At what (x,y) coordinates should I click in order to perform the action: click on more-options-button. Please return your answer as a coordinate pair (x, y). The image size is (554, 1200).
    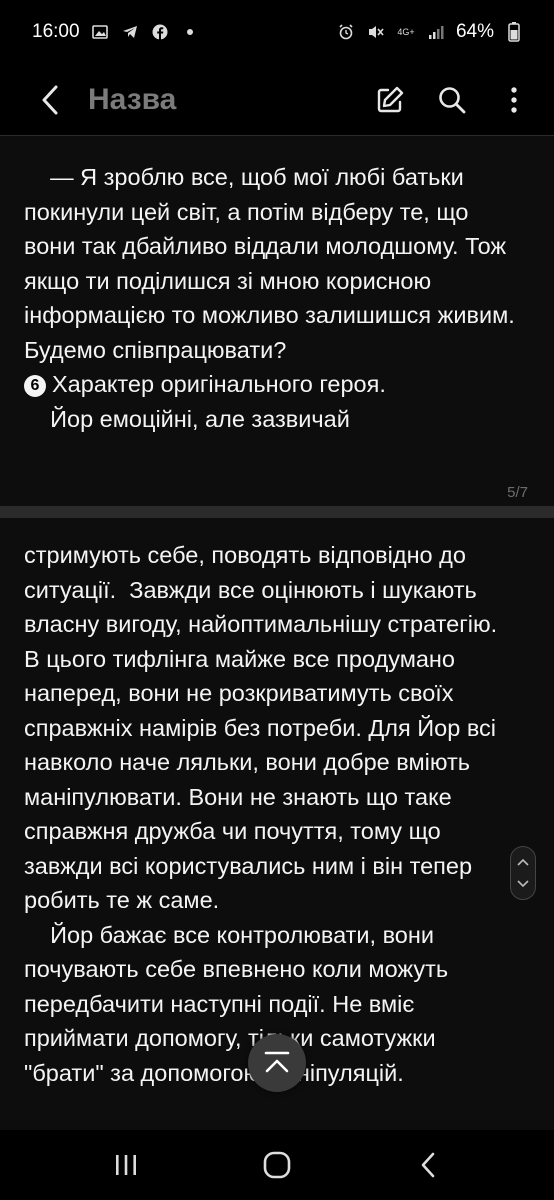
    Looking at the image, I should click on (514, 100).